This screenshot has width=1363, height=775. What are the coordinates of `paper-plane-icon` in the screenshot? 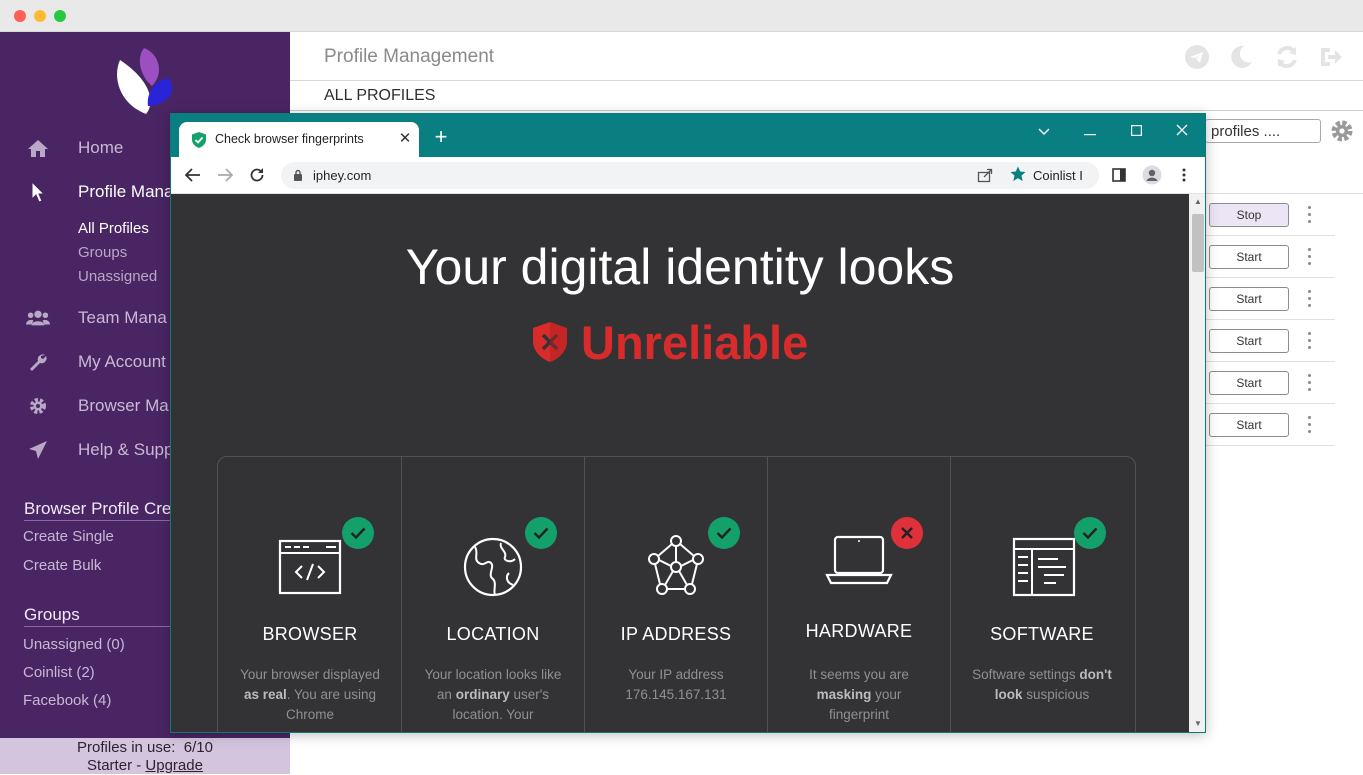 It's located at (38, 450).